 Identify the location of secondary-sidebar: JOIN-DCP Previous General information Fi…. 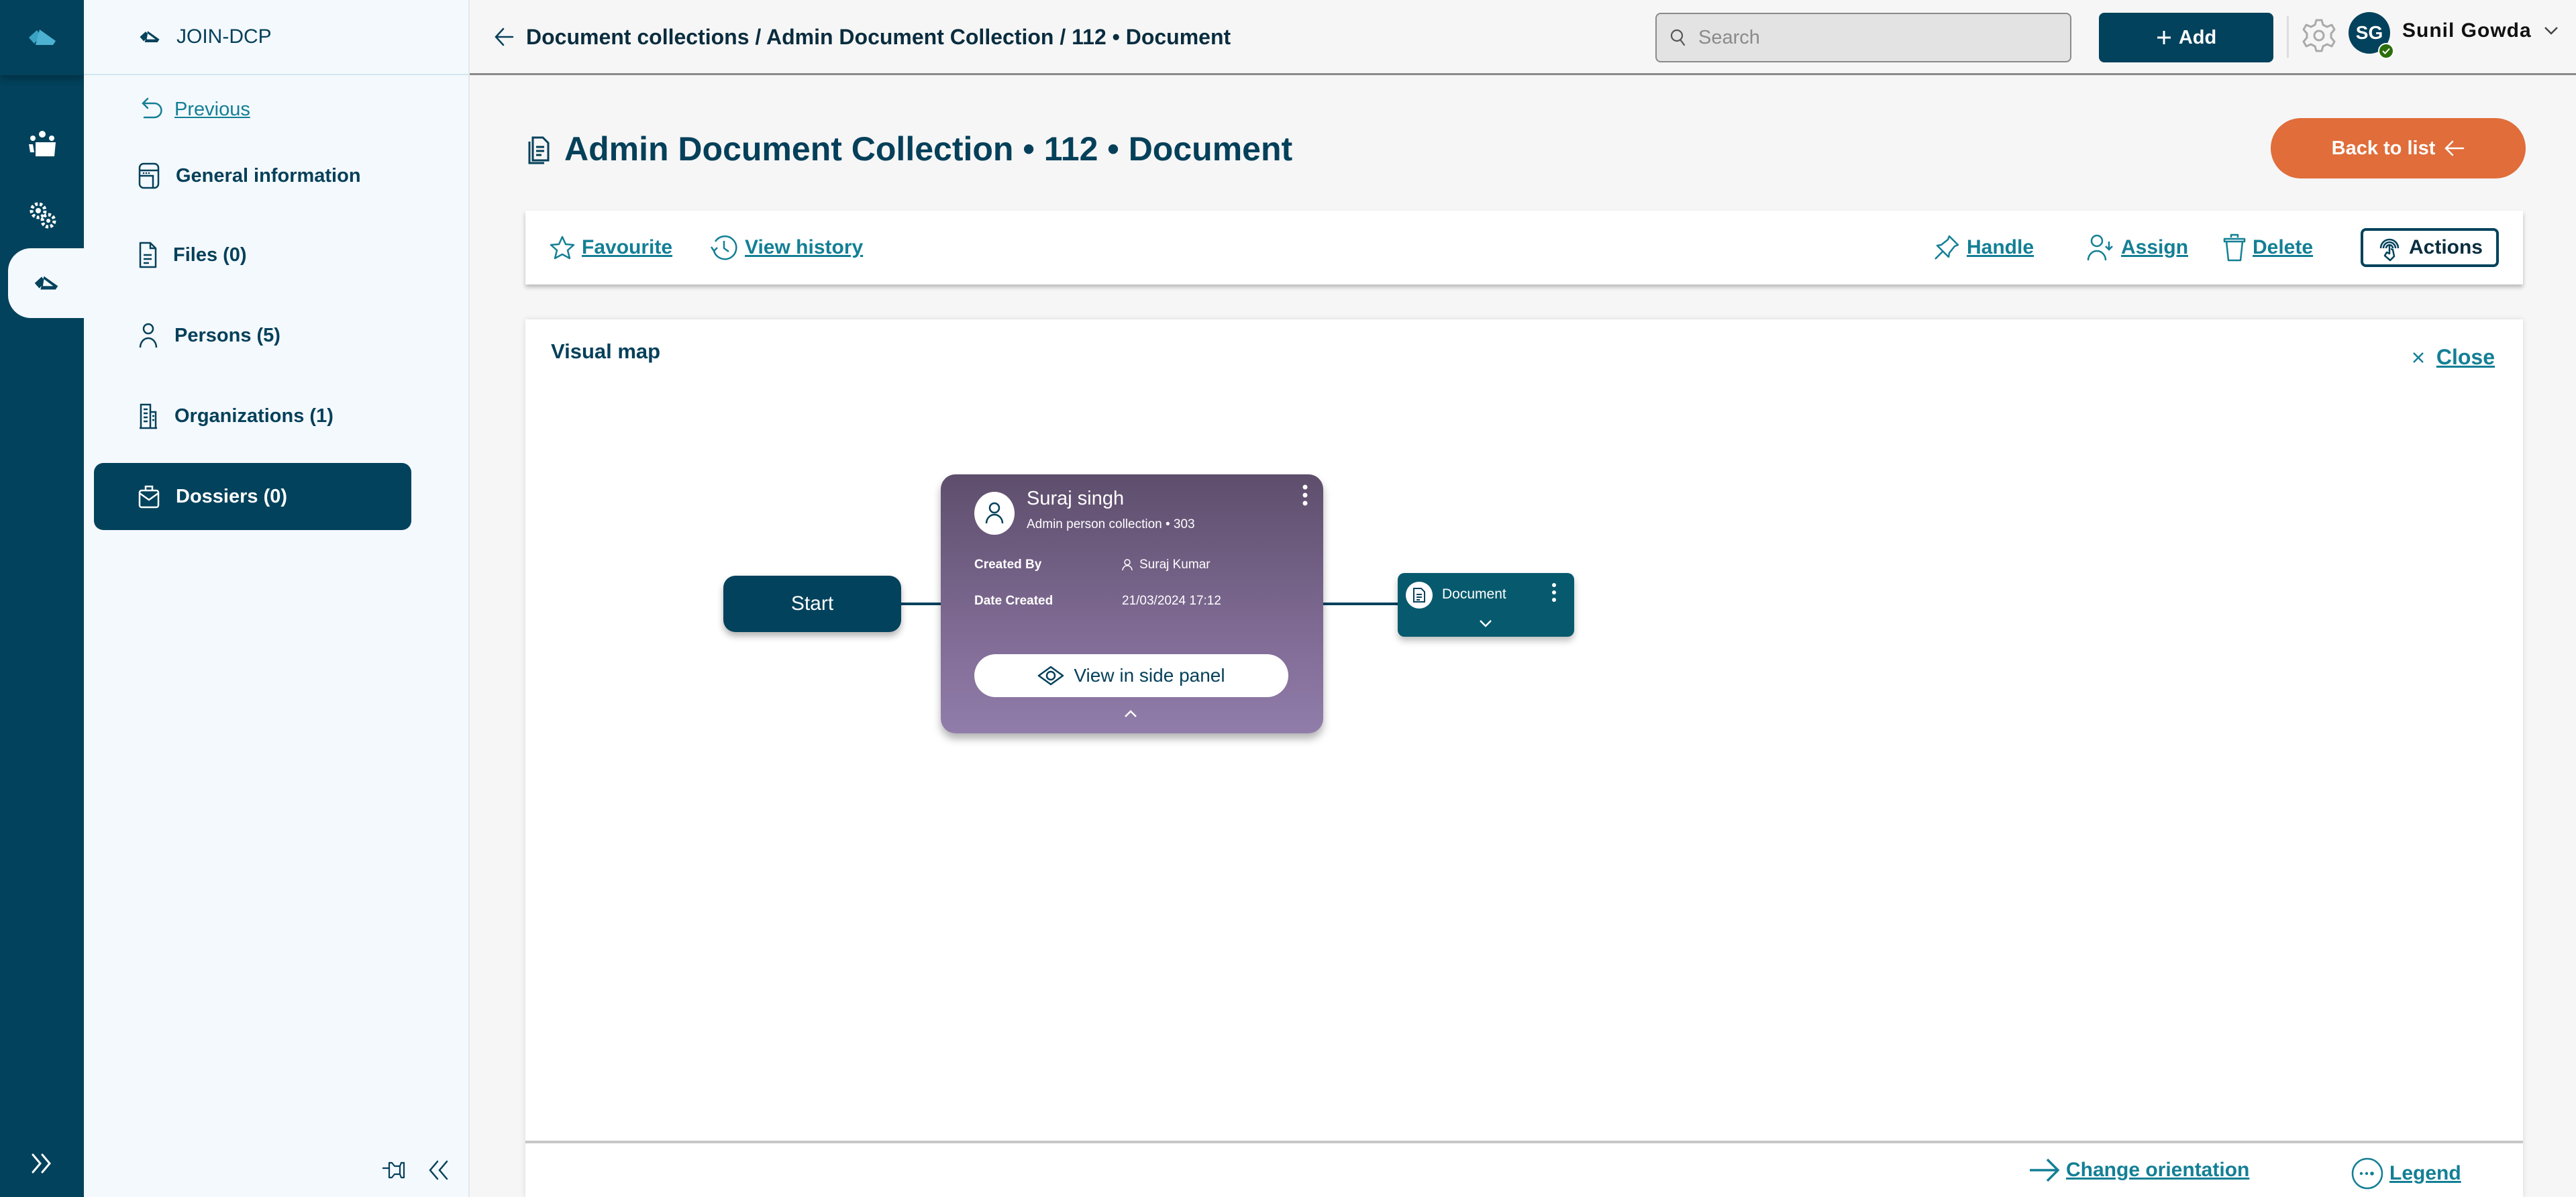
(277, 598).